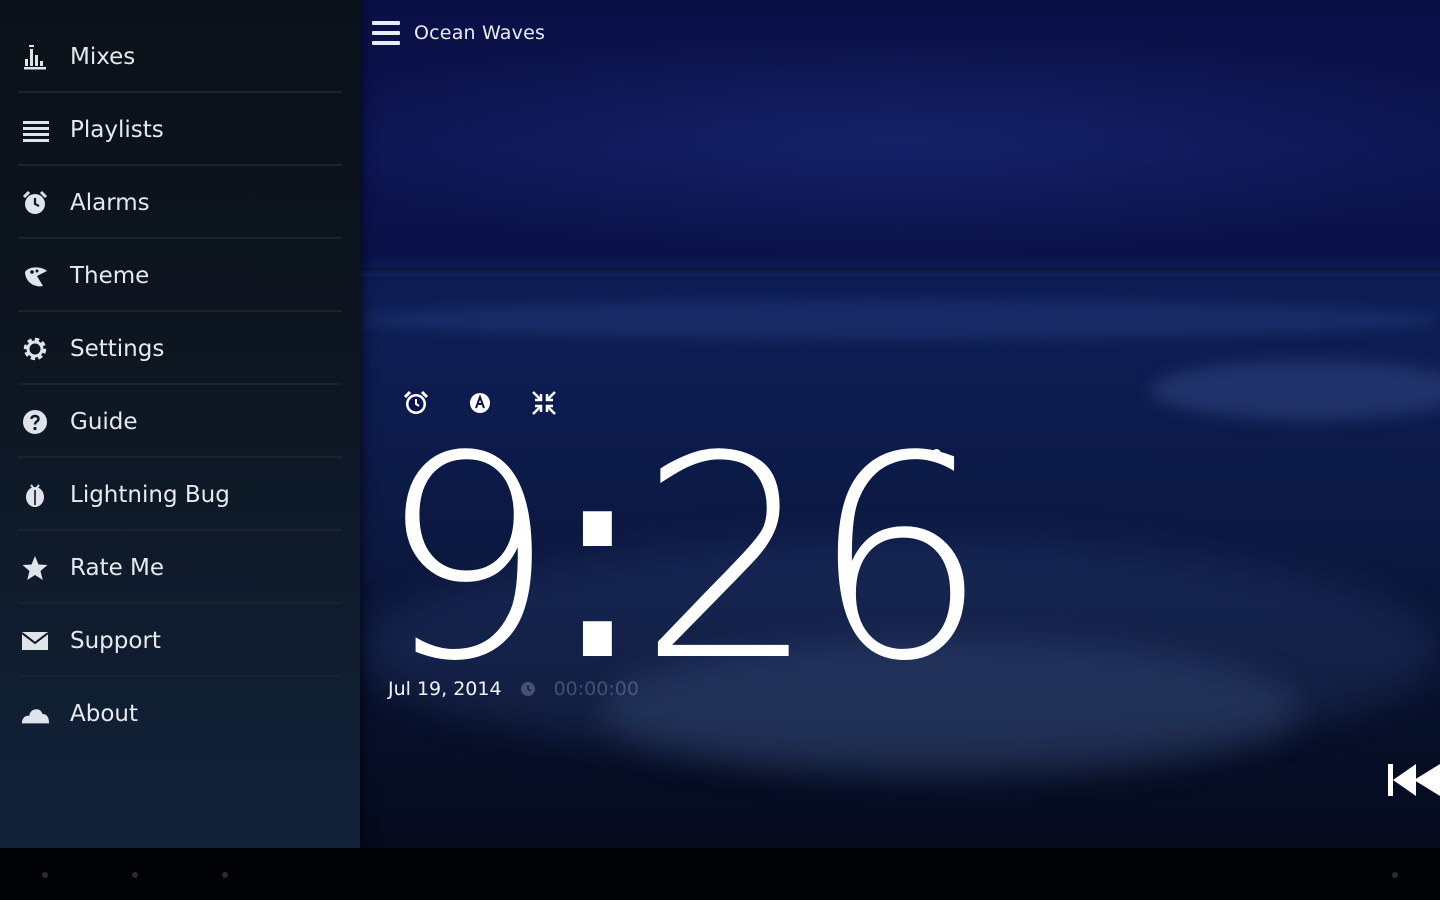 The height and width of the screenshot is (900, 1440). I want to click on drawer-item-label: Theme, so click(110, 275).